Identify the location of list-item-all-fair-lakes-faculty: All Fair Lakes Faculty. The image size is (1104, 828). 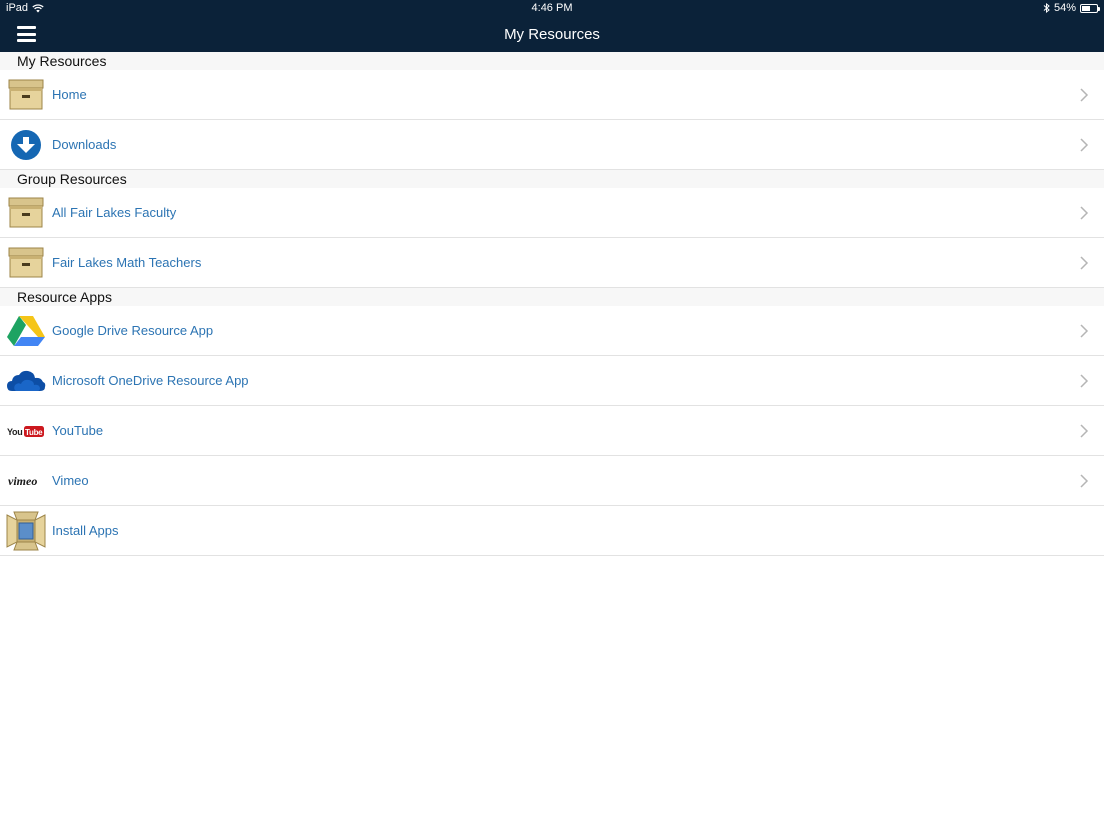
(552, 213).